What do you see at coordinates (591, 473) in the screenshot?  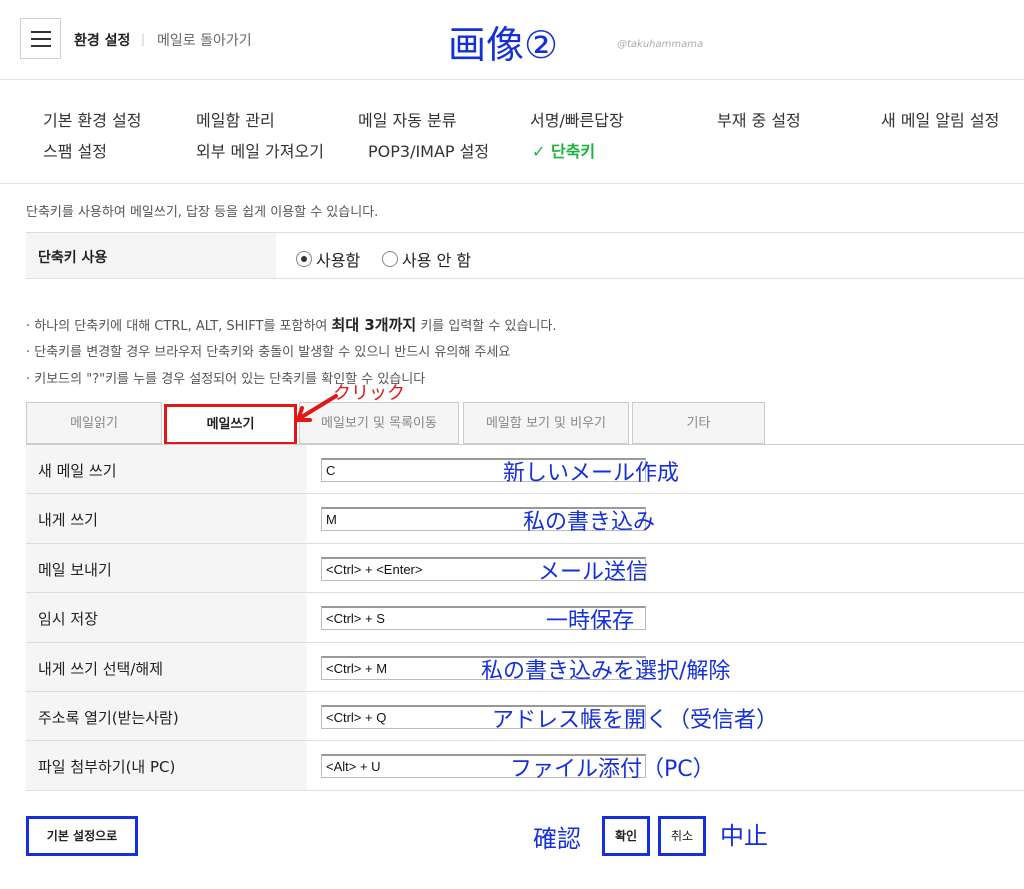 I see `annotation-note: 新しいメール作成` at bounding box center [591, 473].